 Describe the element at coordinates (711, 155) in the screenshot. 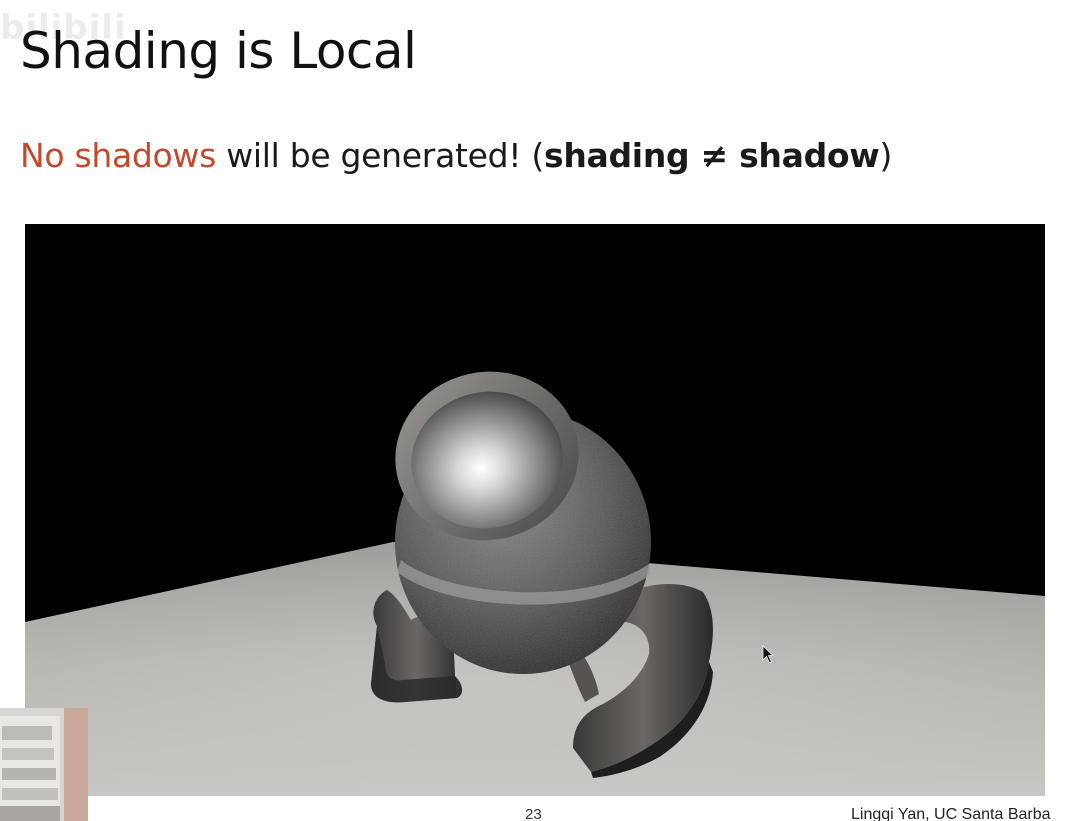

I see `subtitle-bold: shading ≠ shadow` at that location.